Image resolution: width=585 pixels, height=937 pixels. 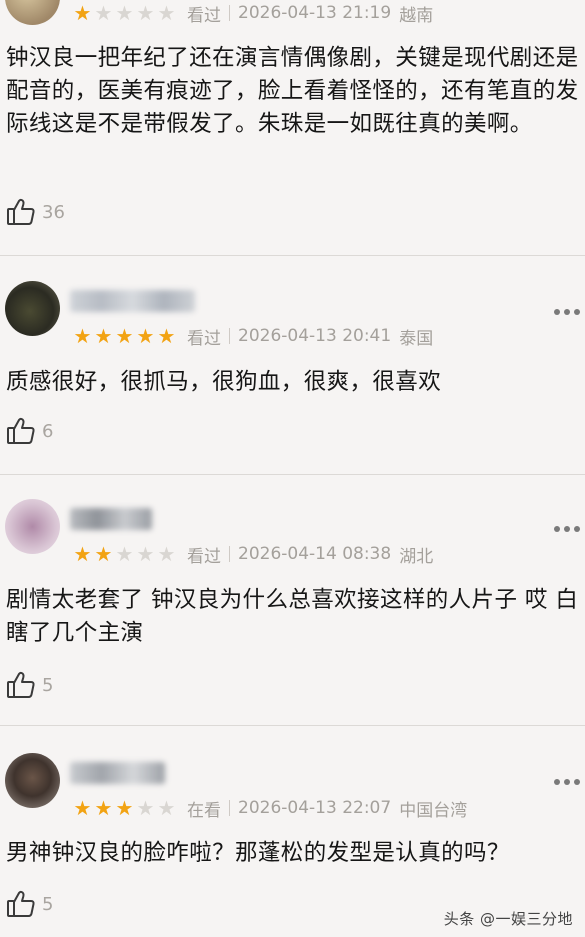 I want to click on review-content: 男神钟汉良的脸咋啦？那蓬松的发型是认真的吗？, so click(x=258, y=853).